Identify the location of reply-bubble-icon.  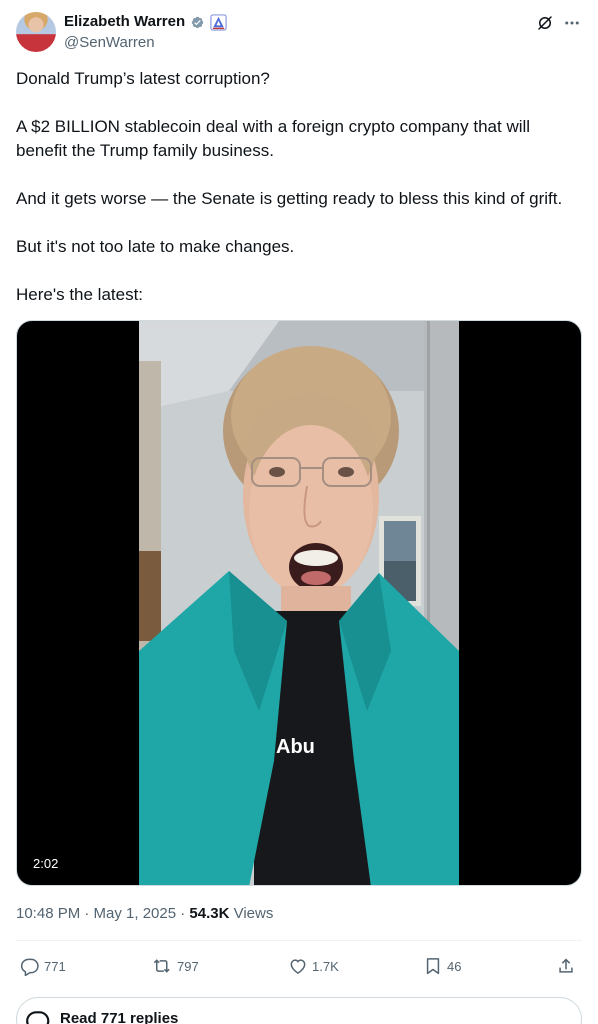
(38, 1017).